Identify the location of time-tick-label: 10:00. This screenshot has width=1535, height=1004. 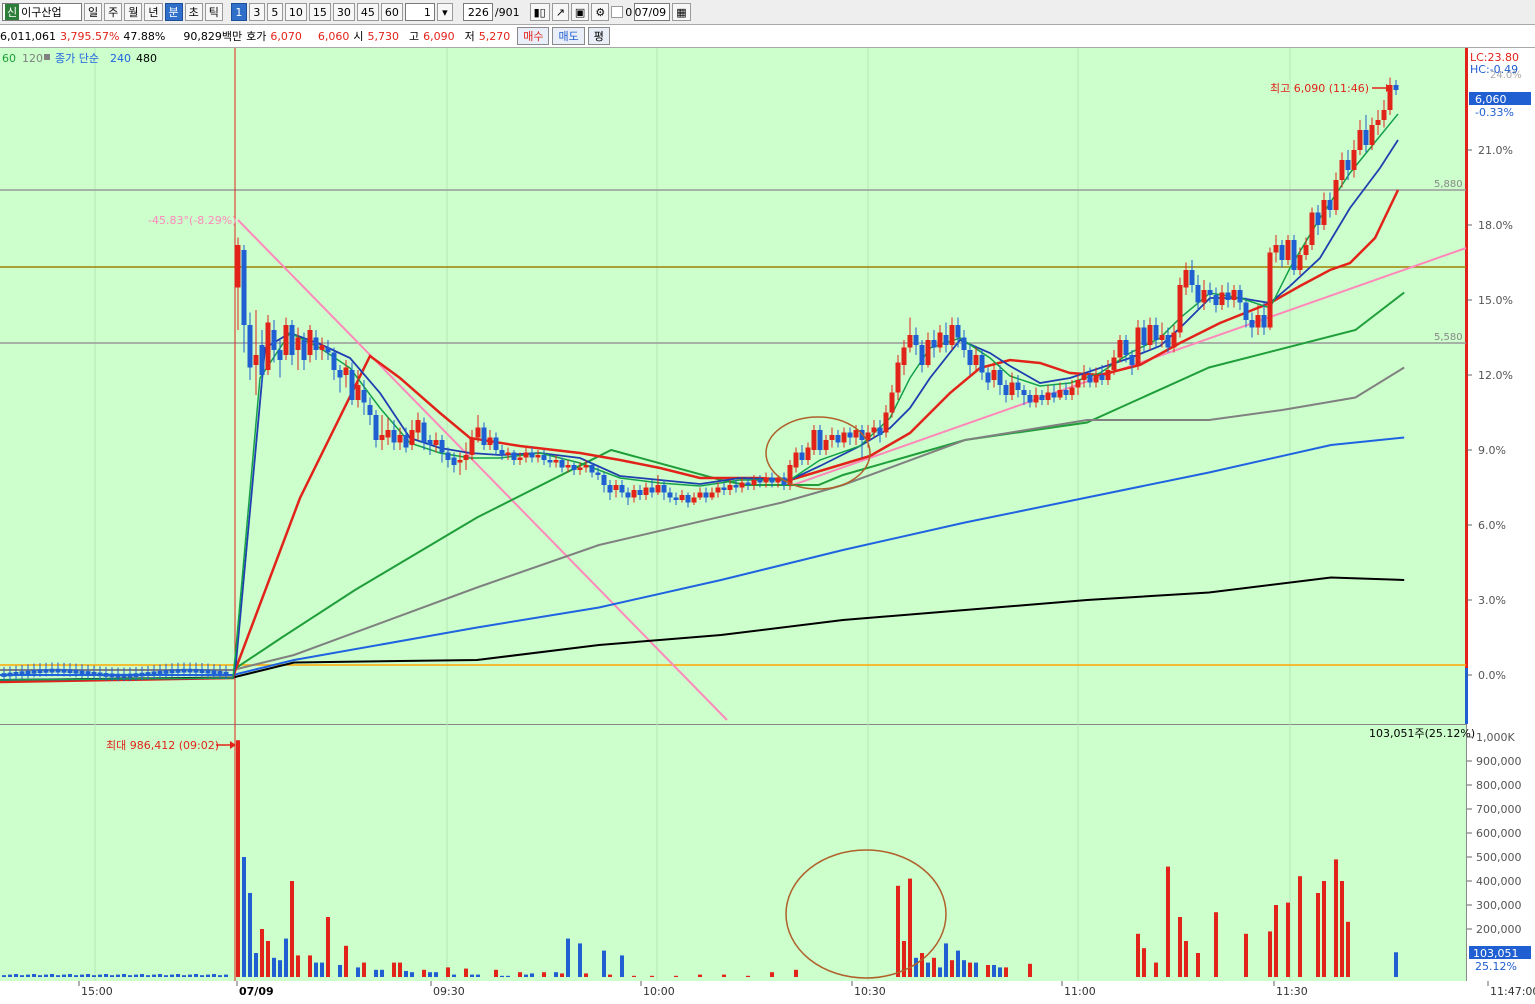
(659, 991).